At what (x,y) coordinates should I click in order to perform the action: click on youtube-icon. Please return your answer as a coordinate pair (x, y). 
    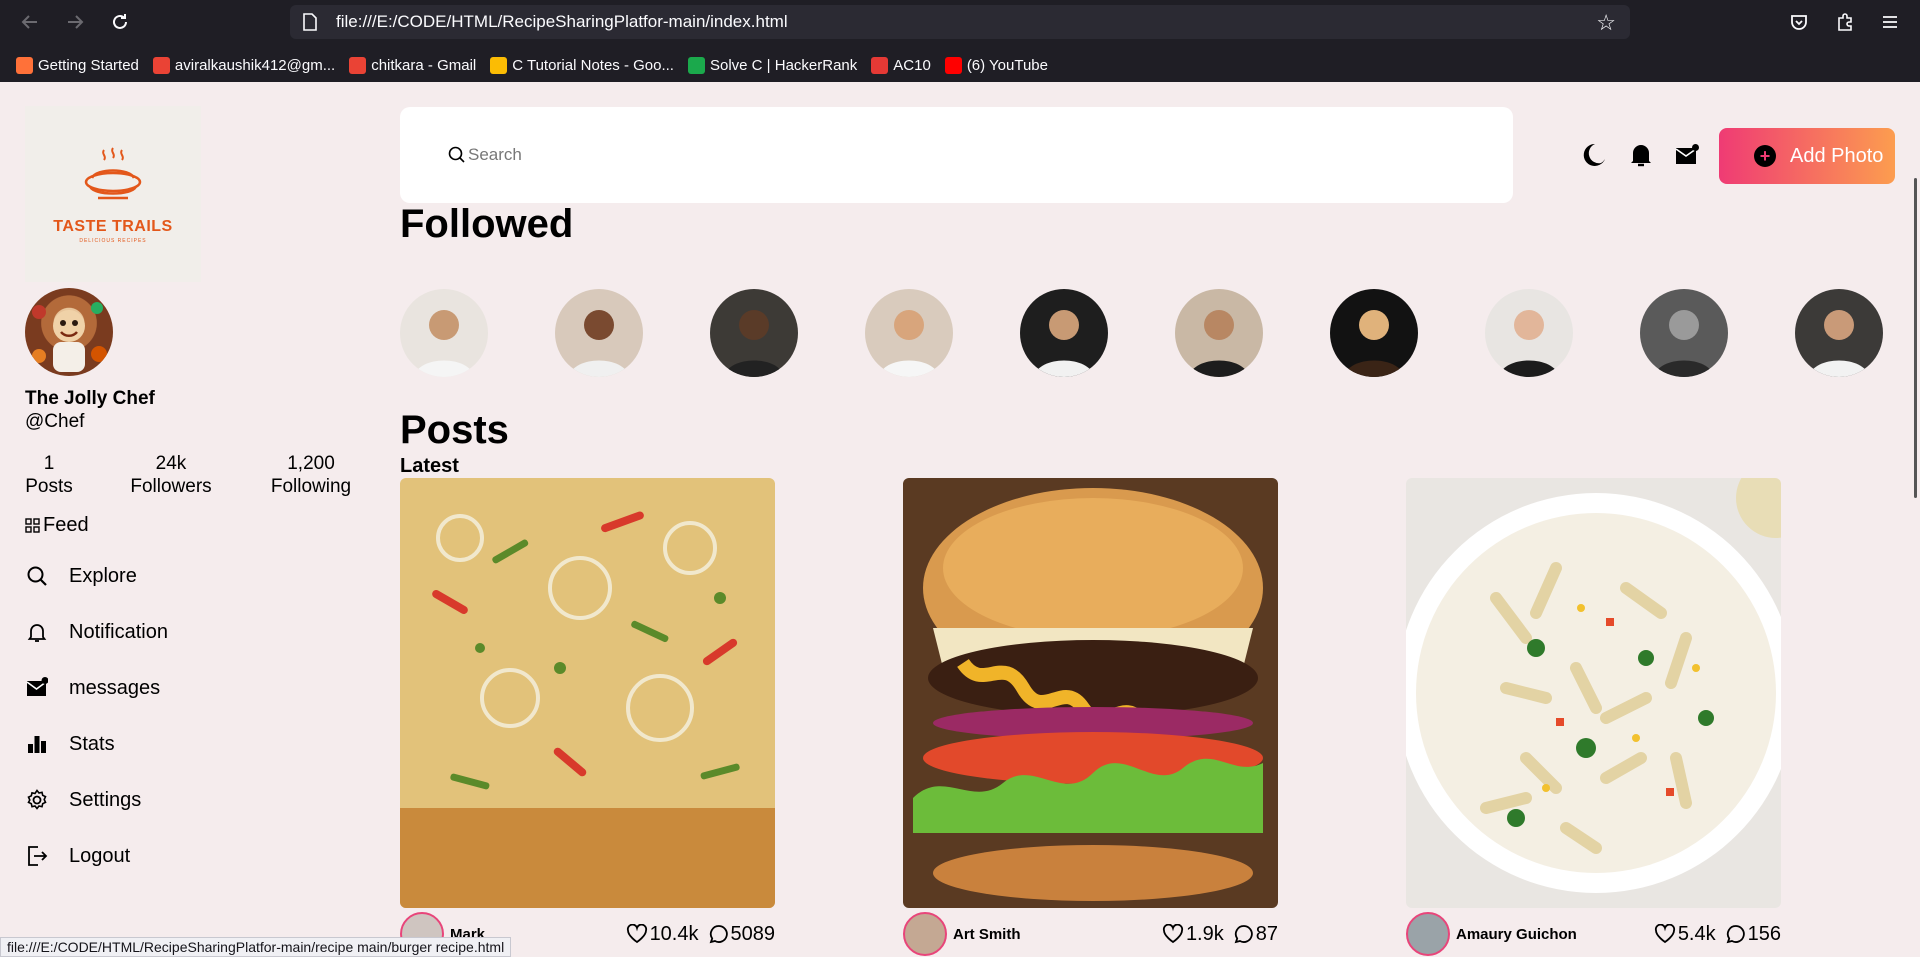
    Looking at the image, I should click on (953, 65).